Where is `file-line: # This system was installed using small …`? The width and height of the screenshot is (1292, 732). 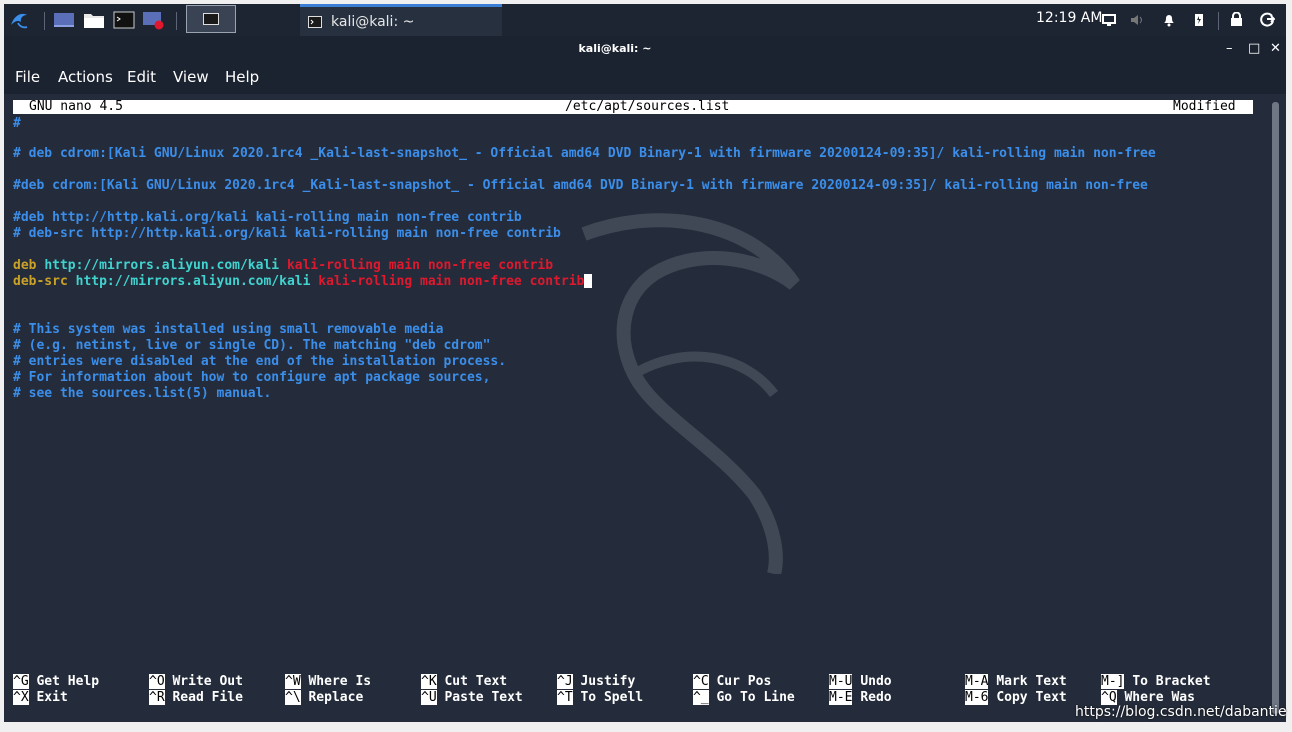
file-line: # This system was installed using small … is located at coordinates (228, 329).